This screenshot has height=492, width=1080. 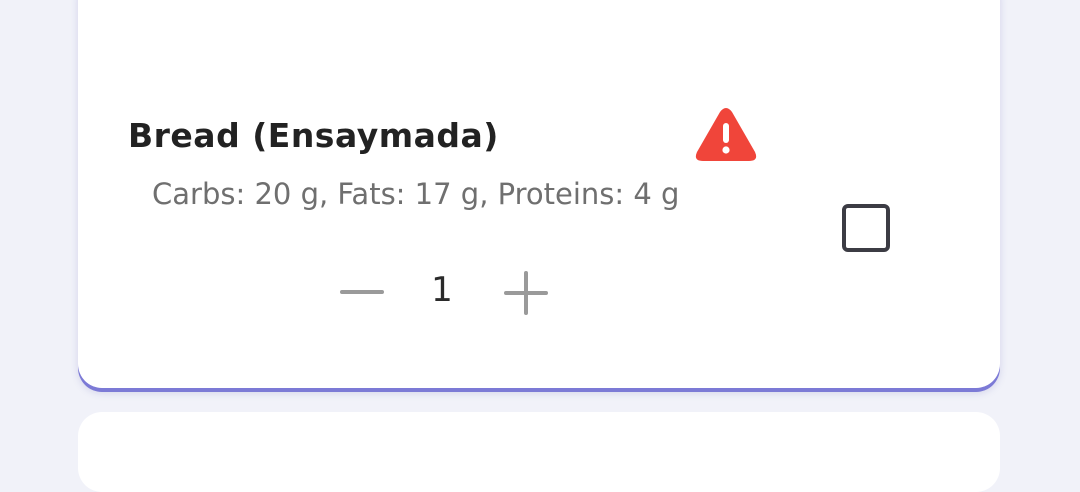 I want to click on next-food-item-card, so click(x=539, y=452).